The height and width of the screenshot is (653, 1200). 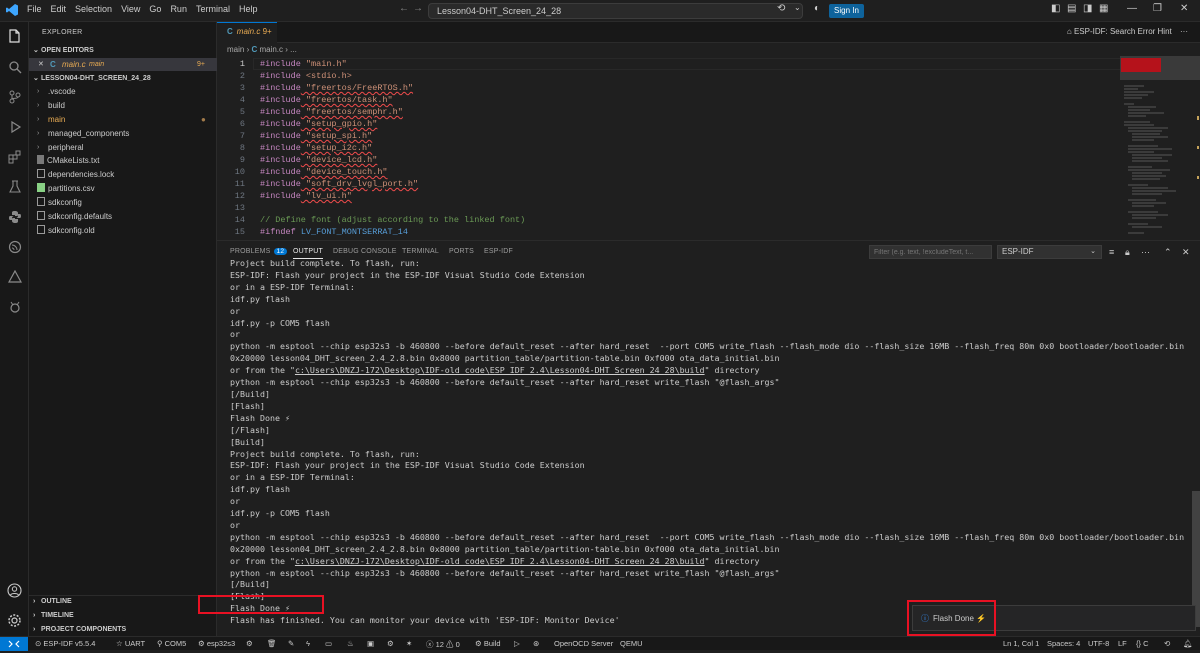 What do you see at coordinates (123, 64) in the screenshot?
I see `open-editor-item: ✕ C main.c main 9+` at bounding box center [123, 64].